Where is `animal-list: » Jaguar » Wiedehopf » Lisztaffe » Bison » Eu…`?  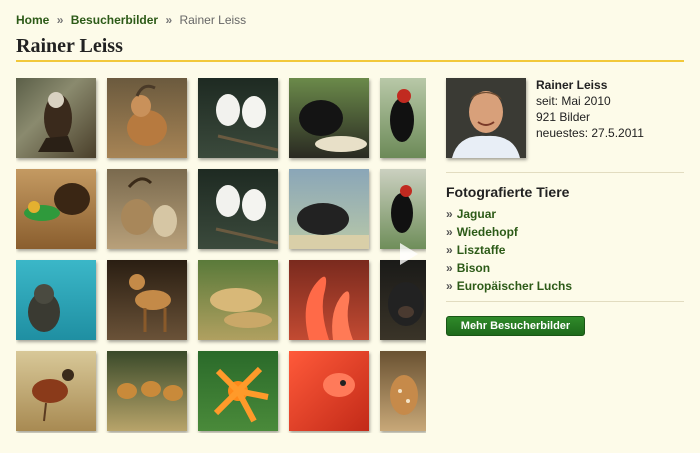
animal-list: » Jaguar » Wiedehopf » Lisztaffe » Bison » Eu… is located at coordinates (509, 250).